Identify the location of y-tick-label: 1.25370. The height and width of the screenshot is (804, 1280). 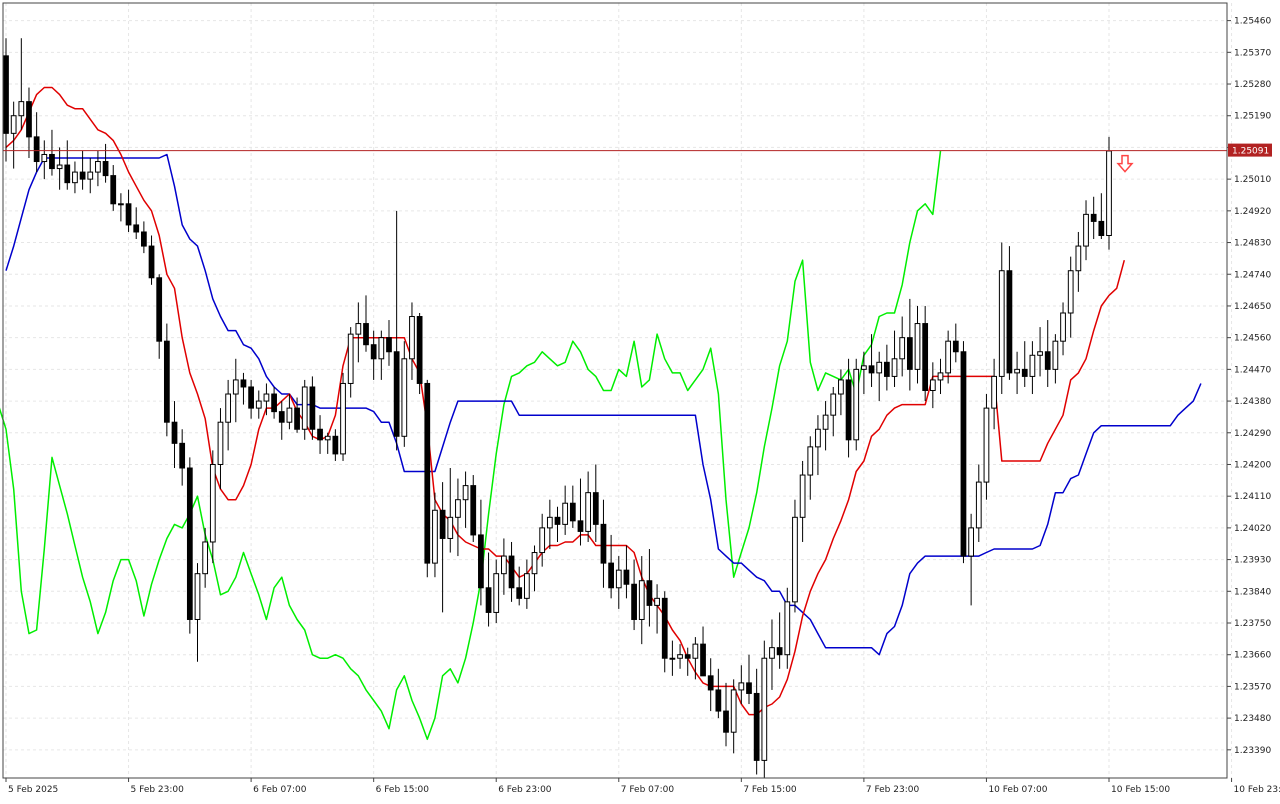
(1252, 53).